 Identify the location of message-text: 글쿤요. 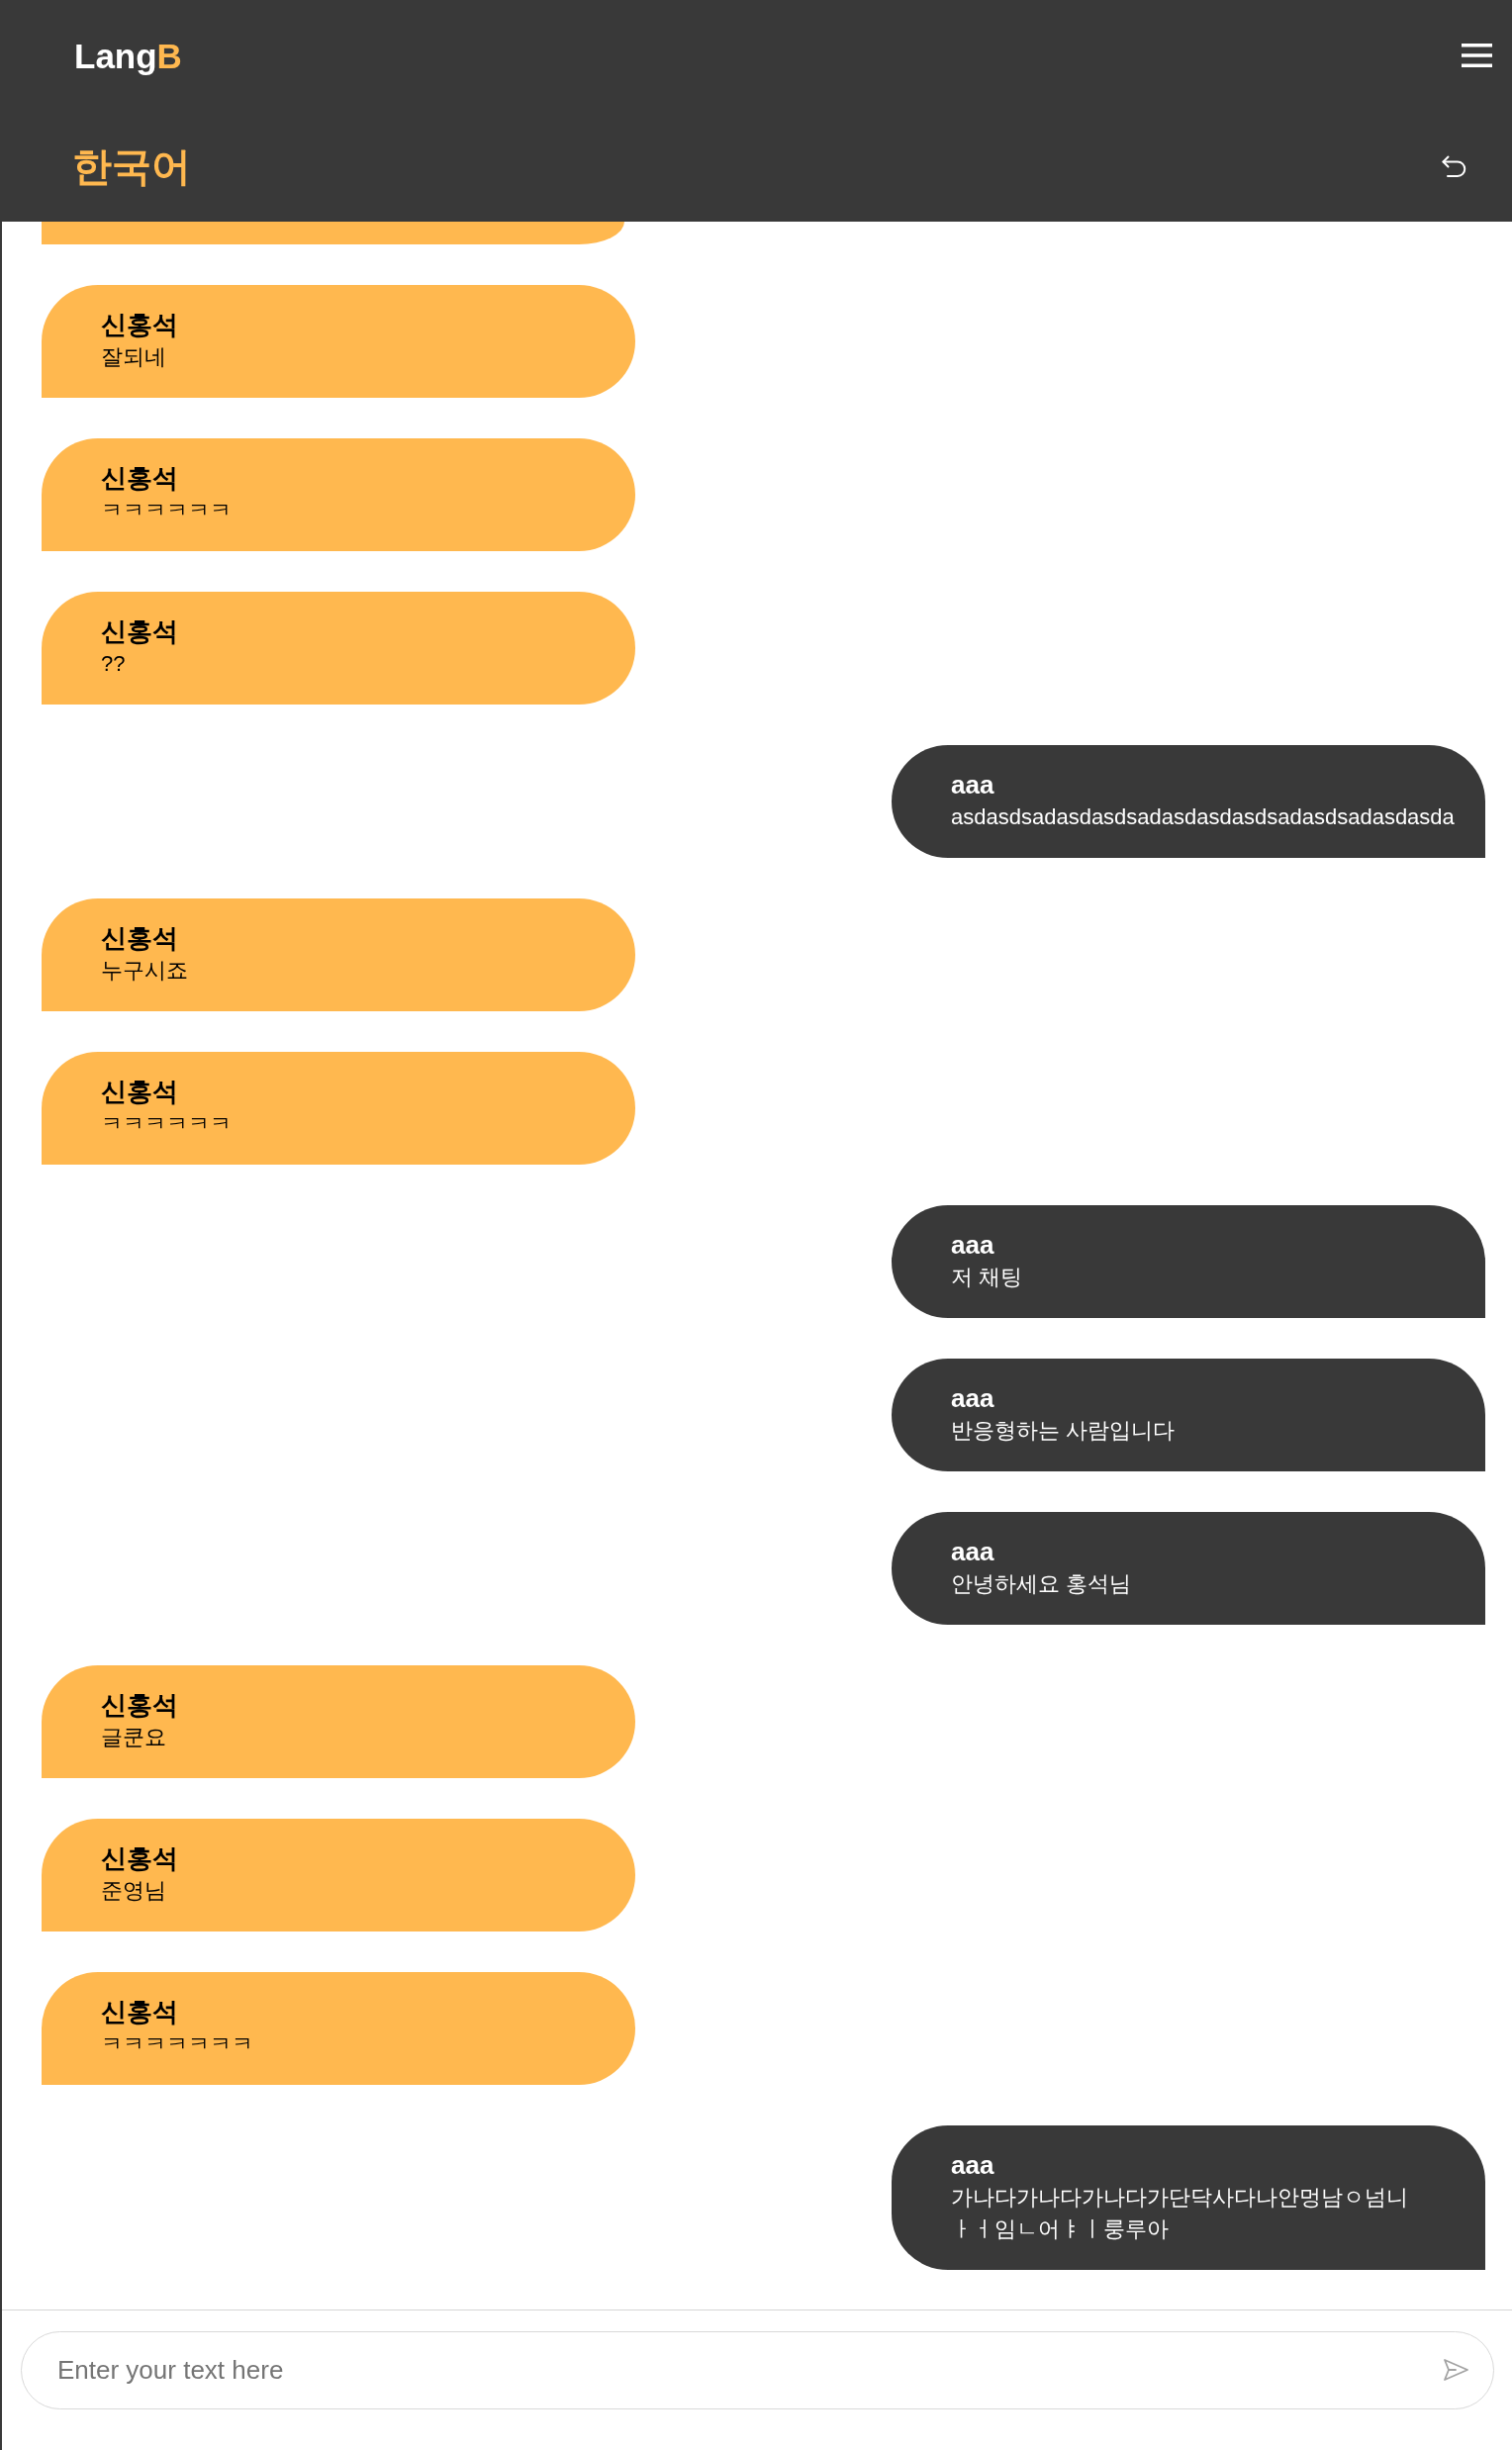
(134, 1737).